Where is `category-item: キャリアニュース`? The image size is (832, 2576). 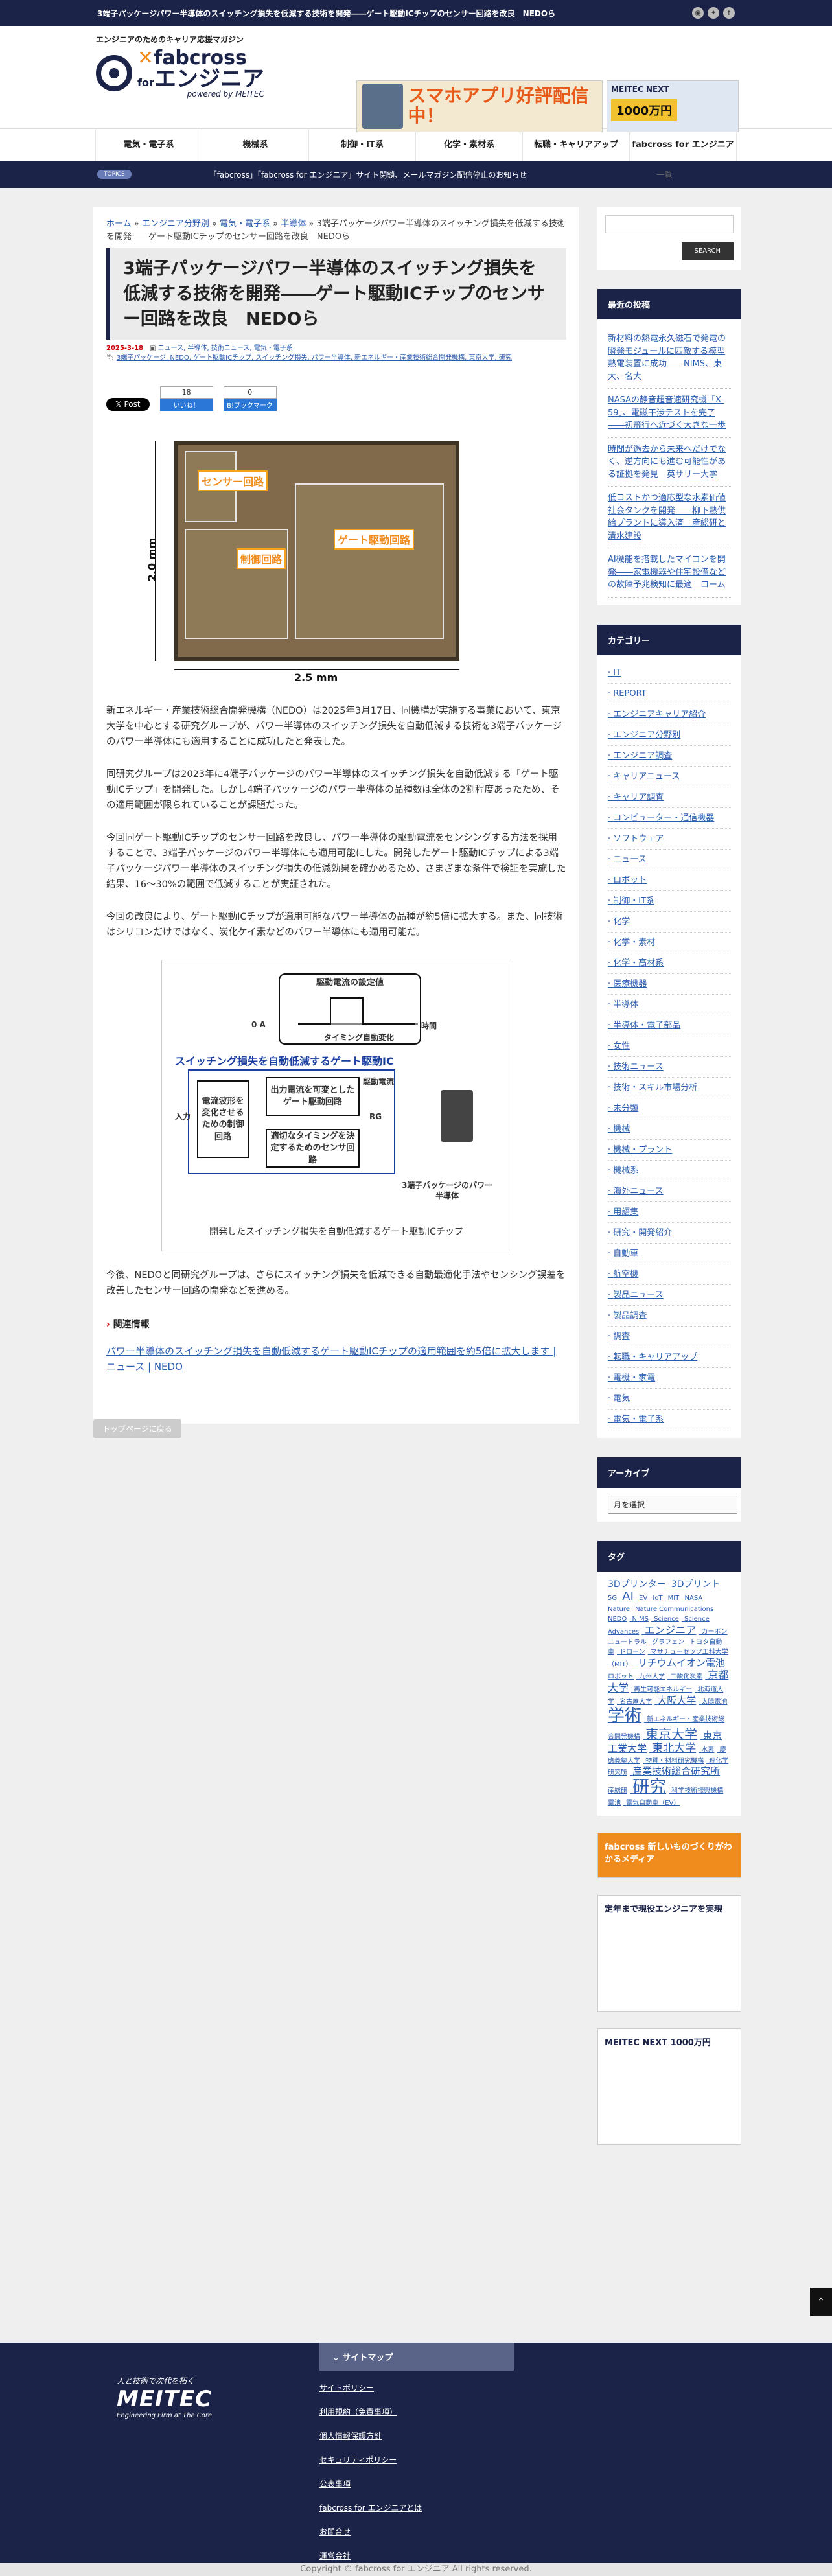 category-item: キャリアニュース is located at coordinates (669, 777).